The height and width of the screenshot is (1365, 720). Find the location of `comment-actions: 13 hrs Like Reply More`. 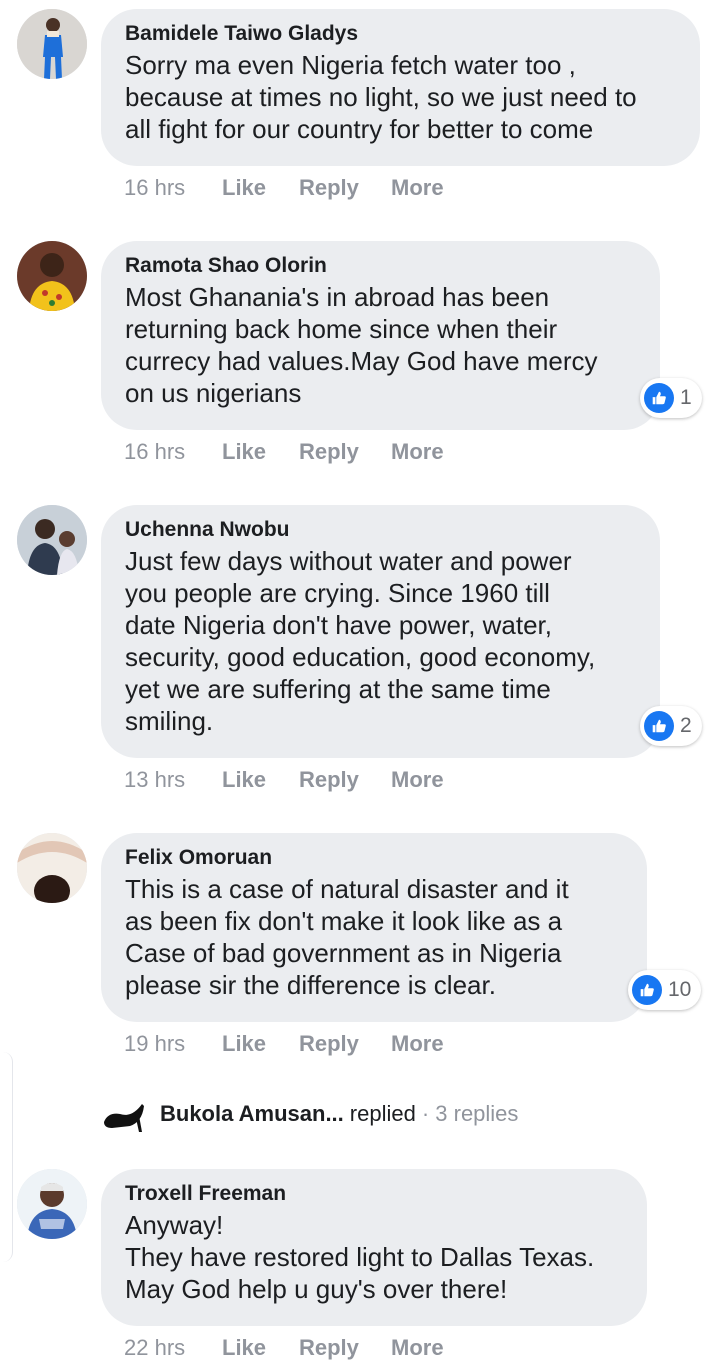

comment-actions: 13 hrs Like Reply More is located at coordinates (284, 780).